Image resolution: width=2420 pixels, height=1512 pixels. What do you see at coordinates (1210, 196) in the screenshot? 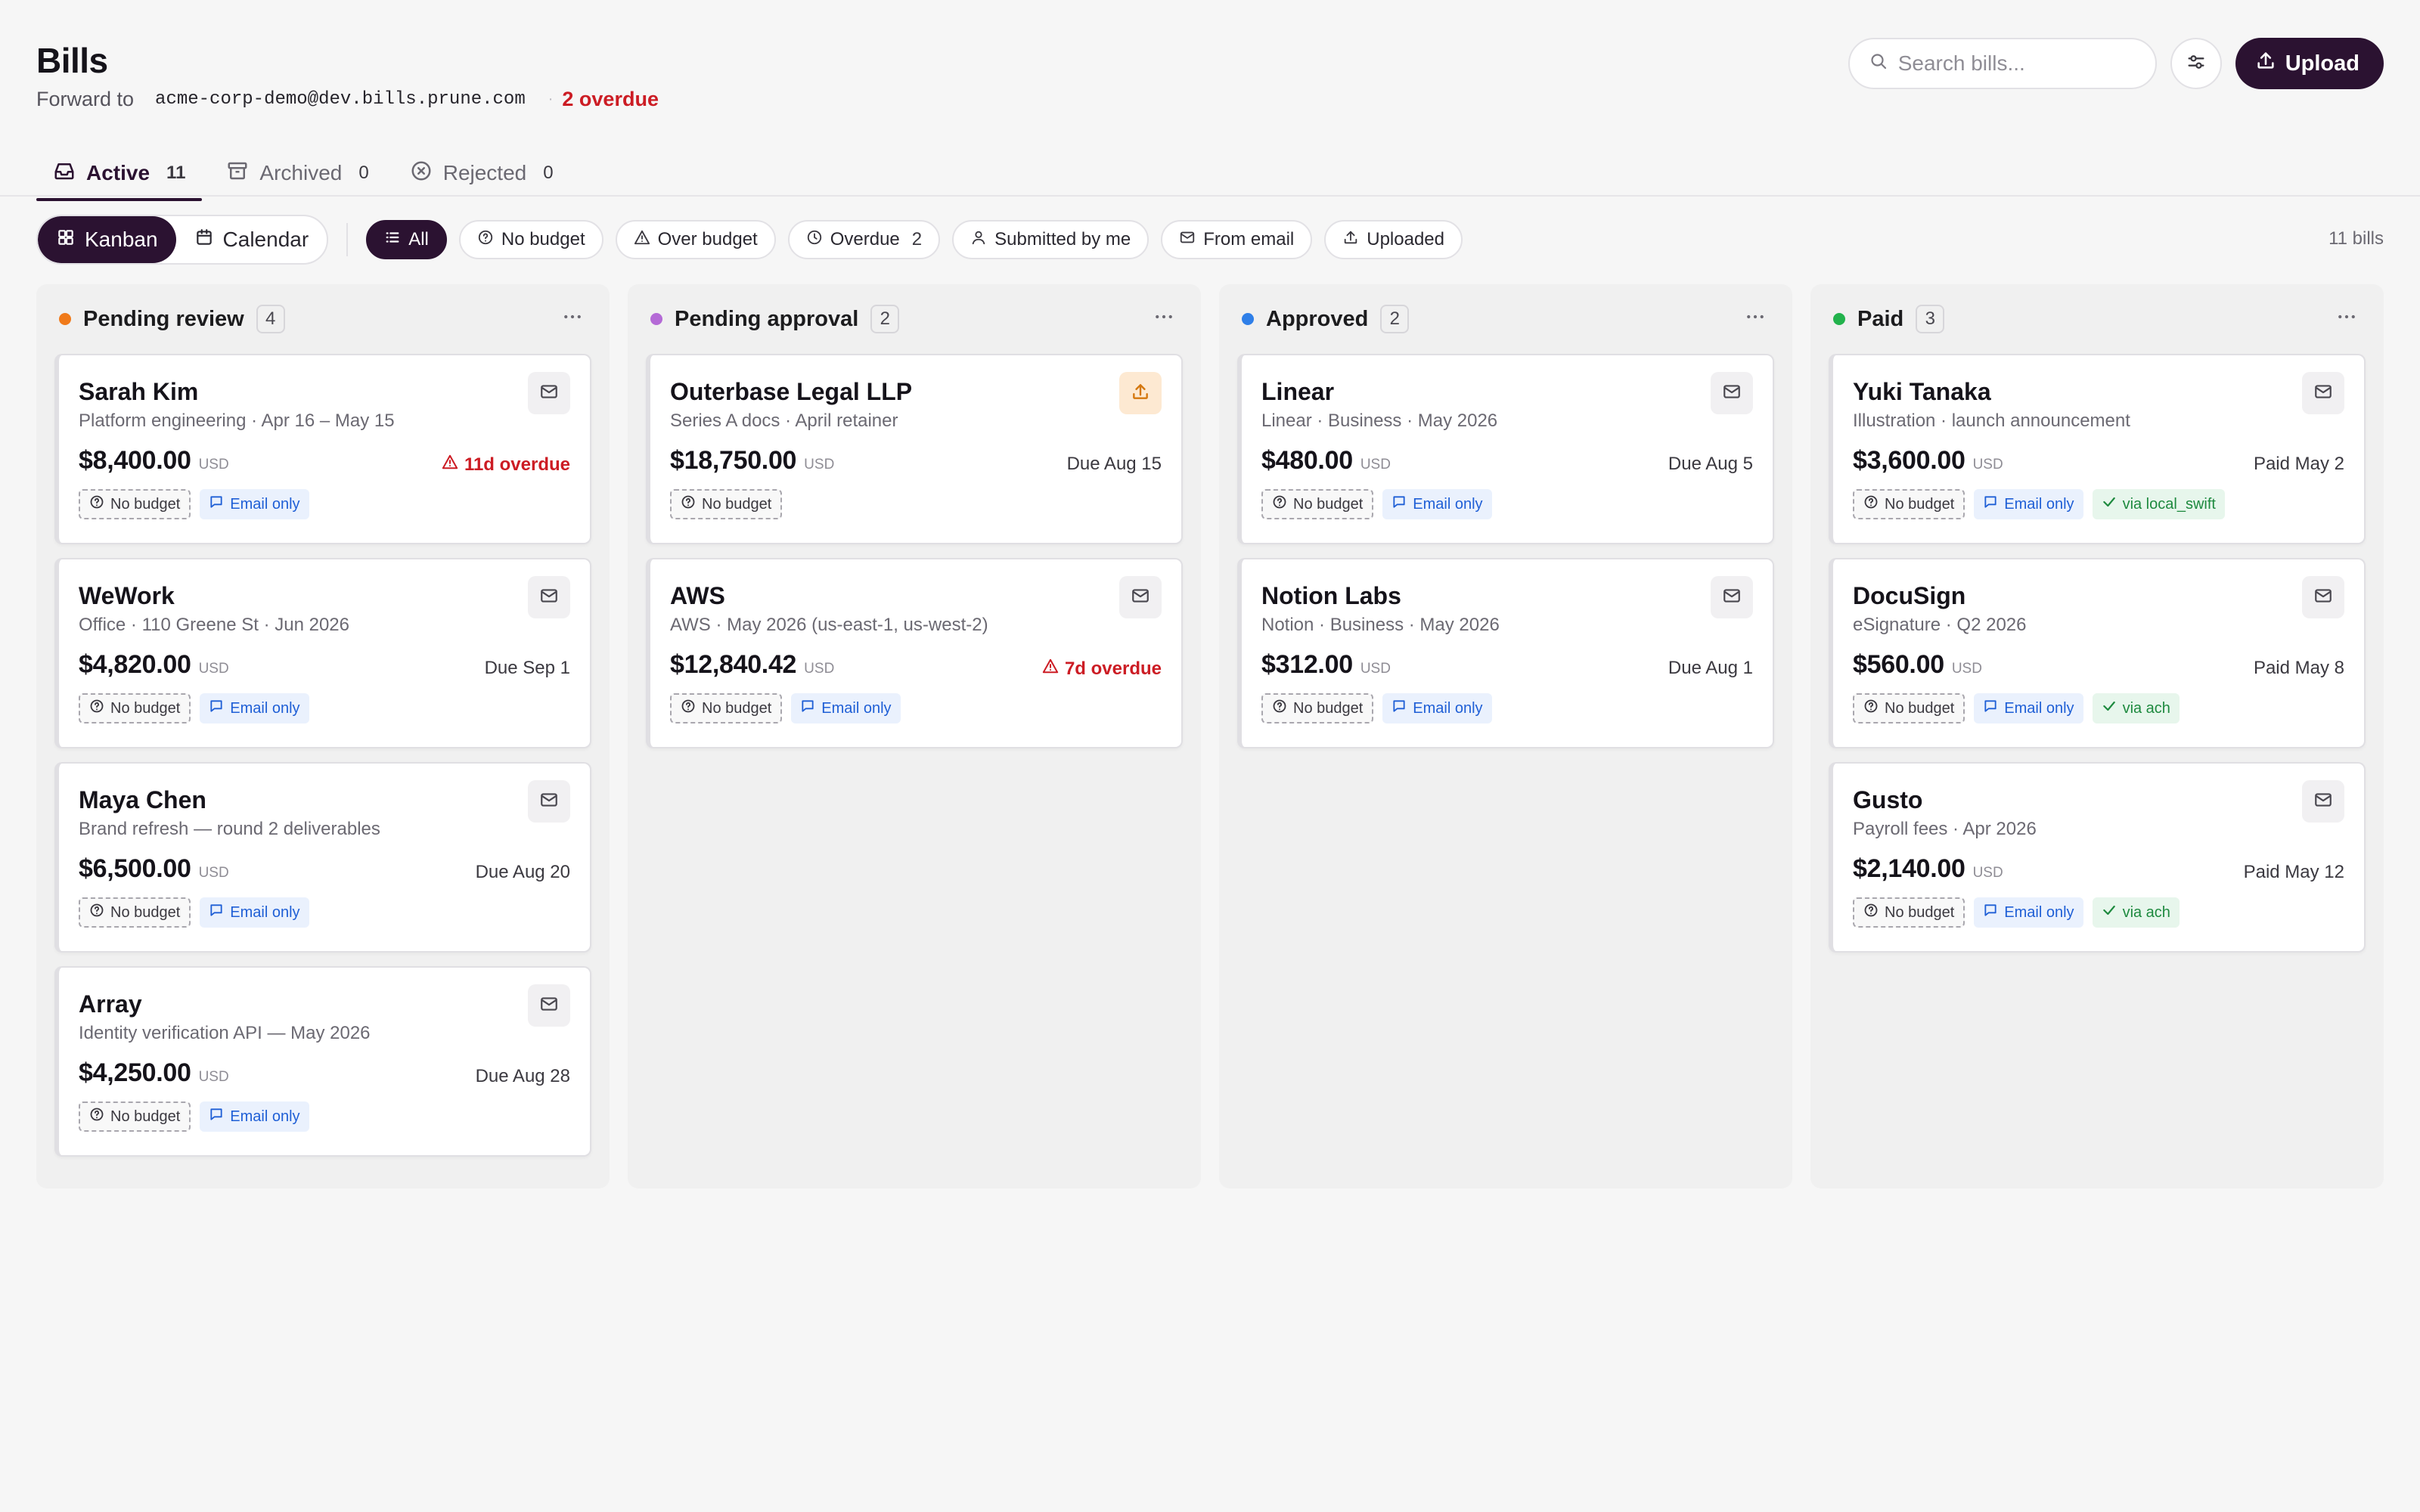
I see `tab-divider` at bounding box center [1210, 196].